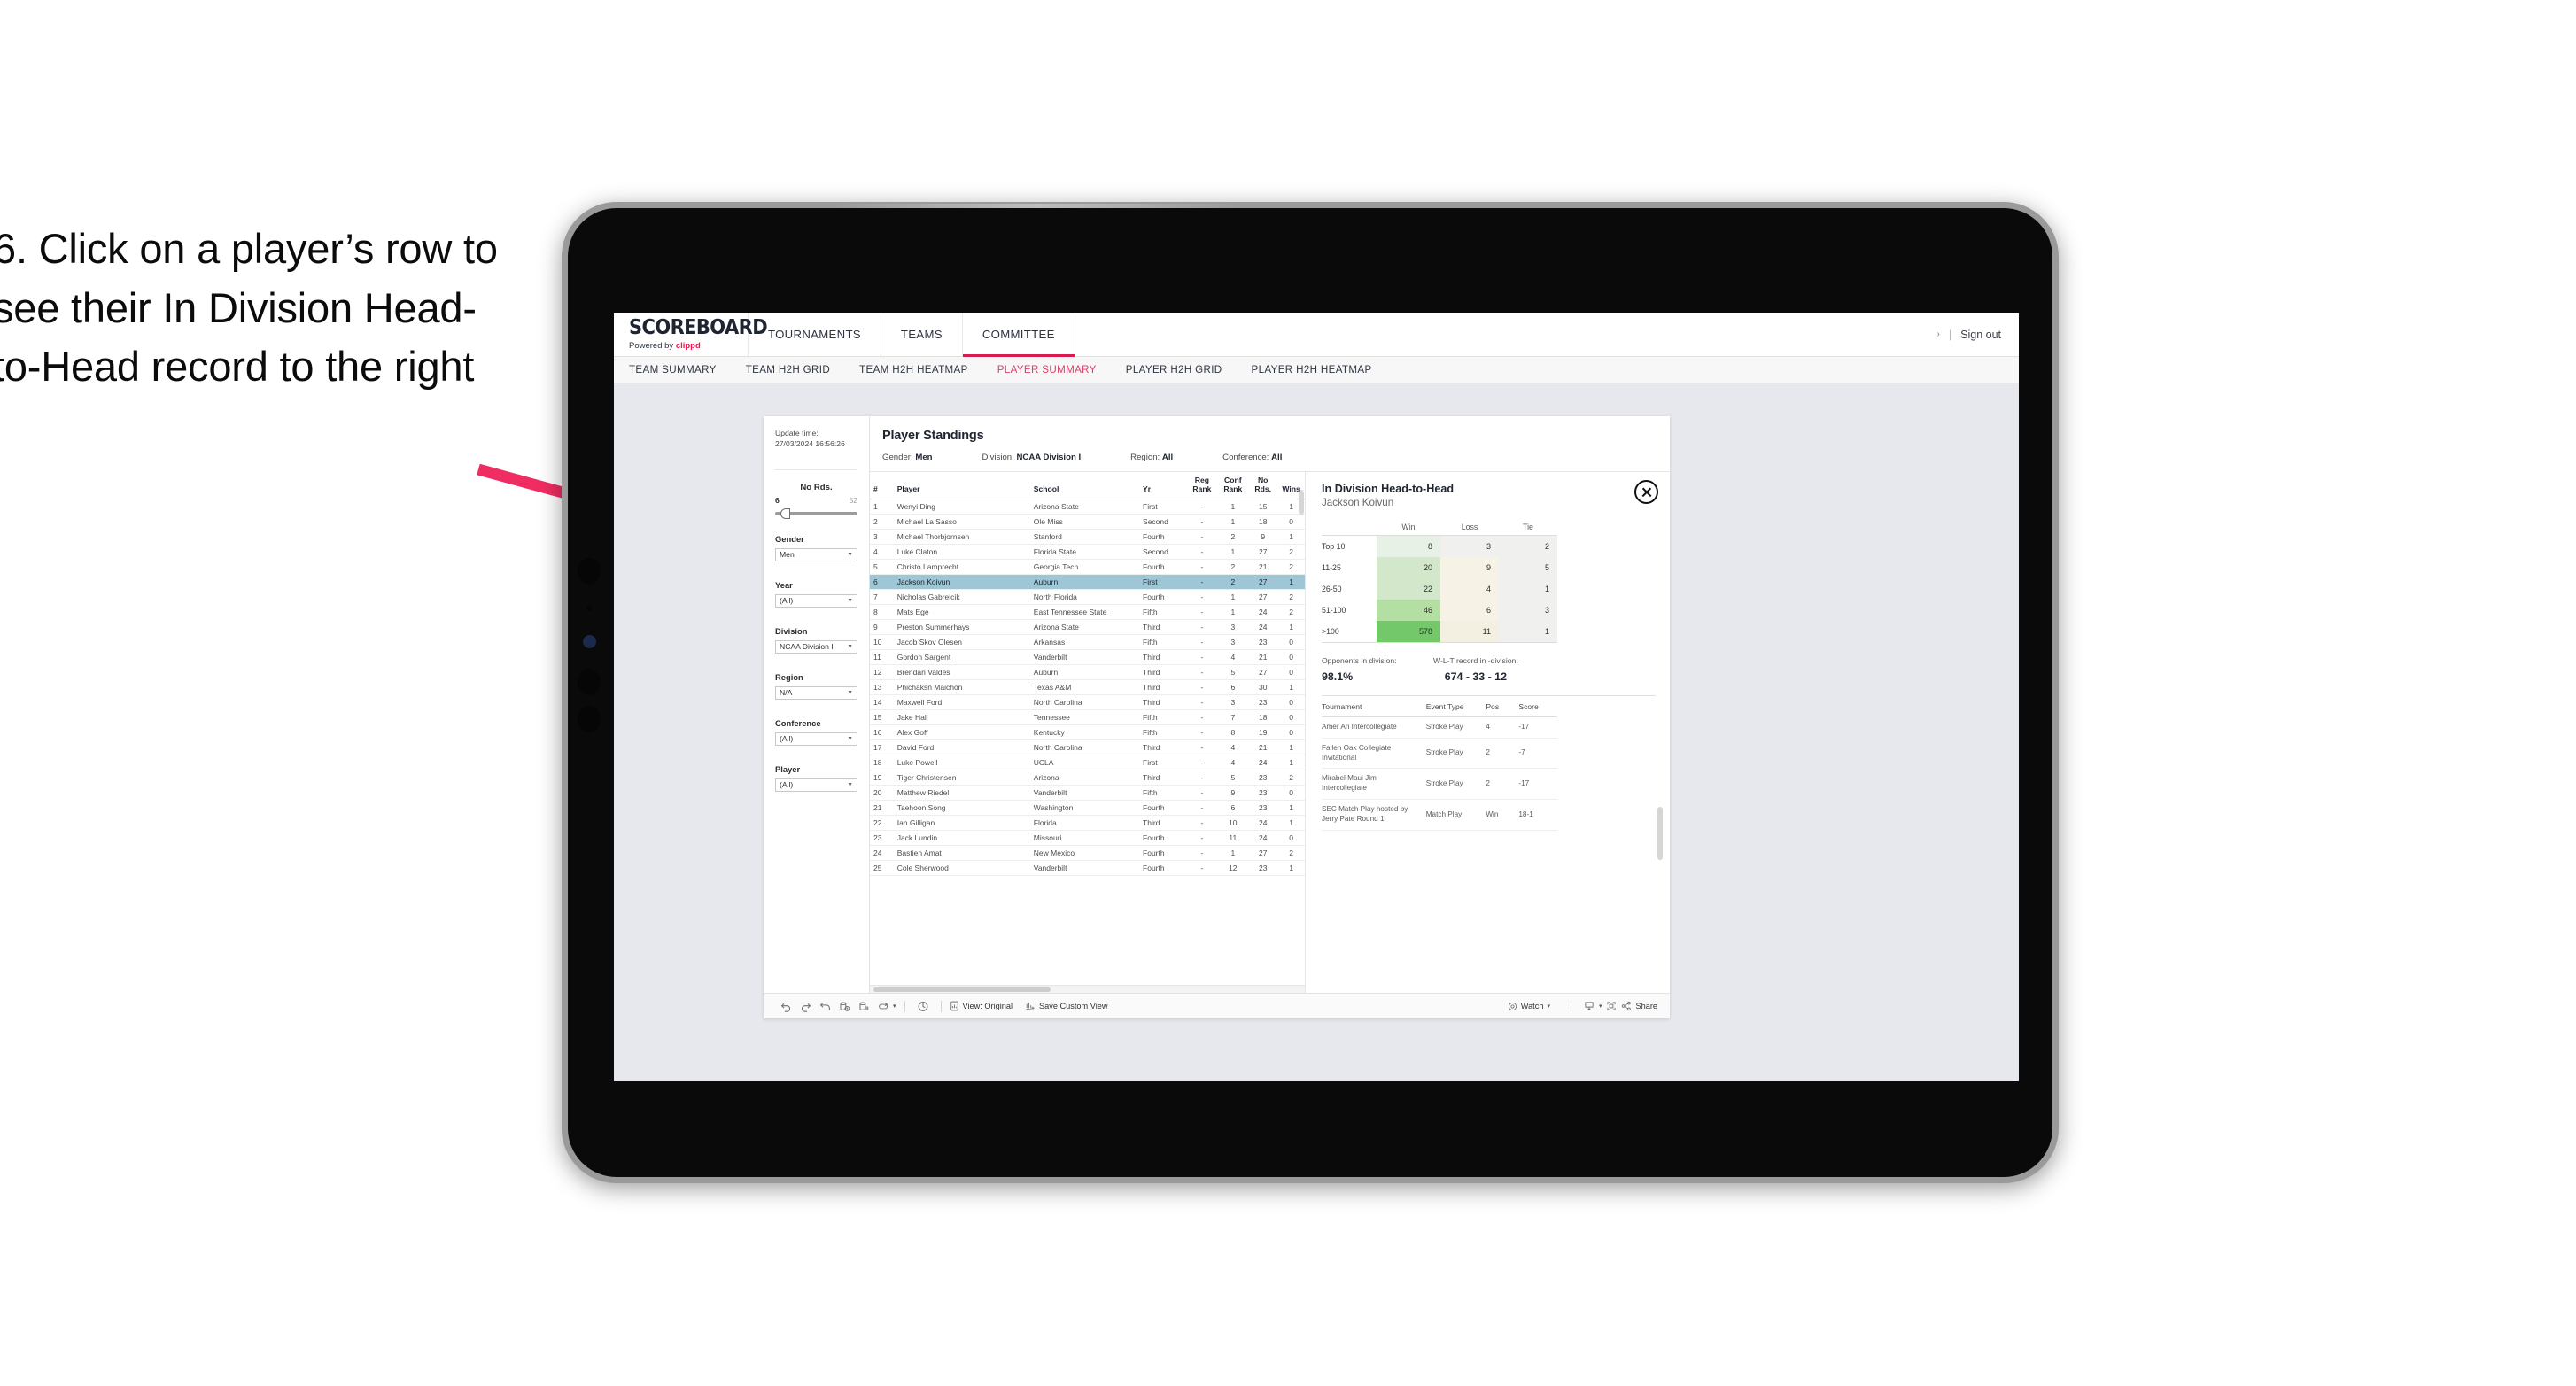  What do you see at coordinates (815, 335) in the screenshot?
I see `topnav-tournaments: TOURNAMENTS` at bounding box center [815, 335].